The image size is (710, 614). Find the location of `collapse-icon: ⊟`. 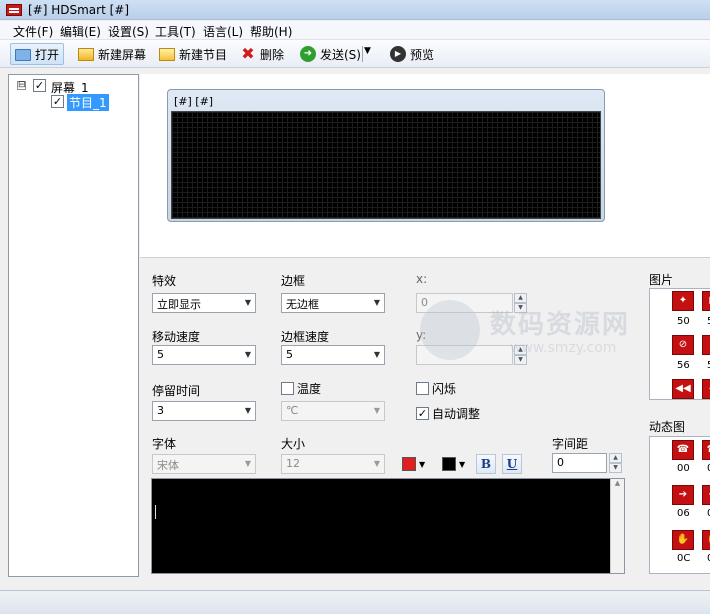

collapse-icon: ⊟ is located at coordinates (21, 85).